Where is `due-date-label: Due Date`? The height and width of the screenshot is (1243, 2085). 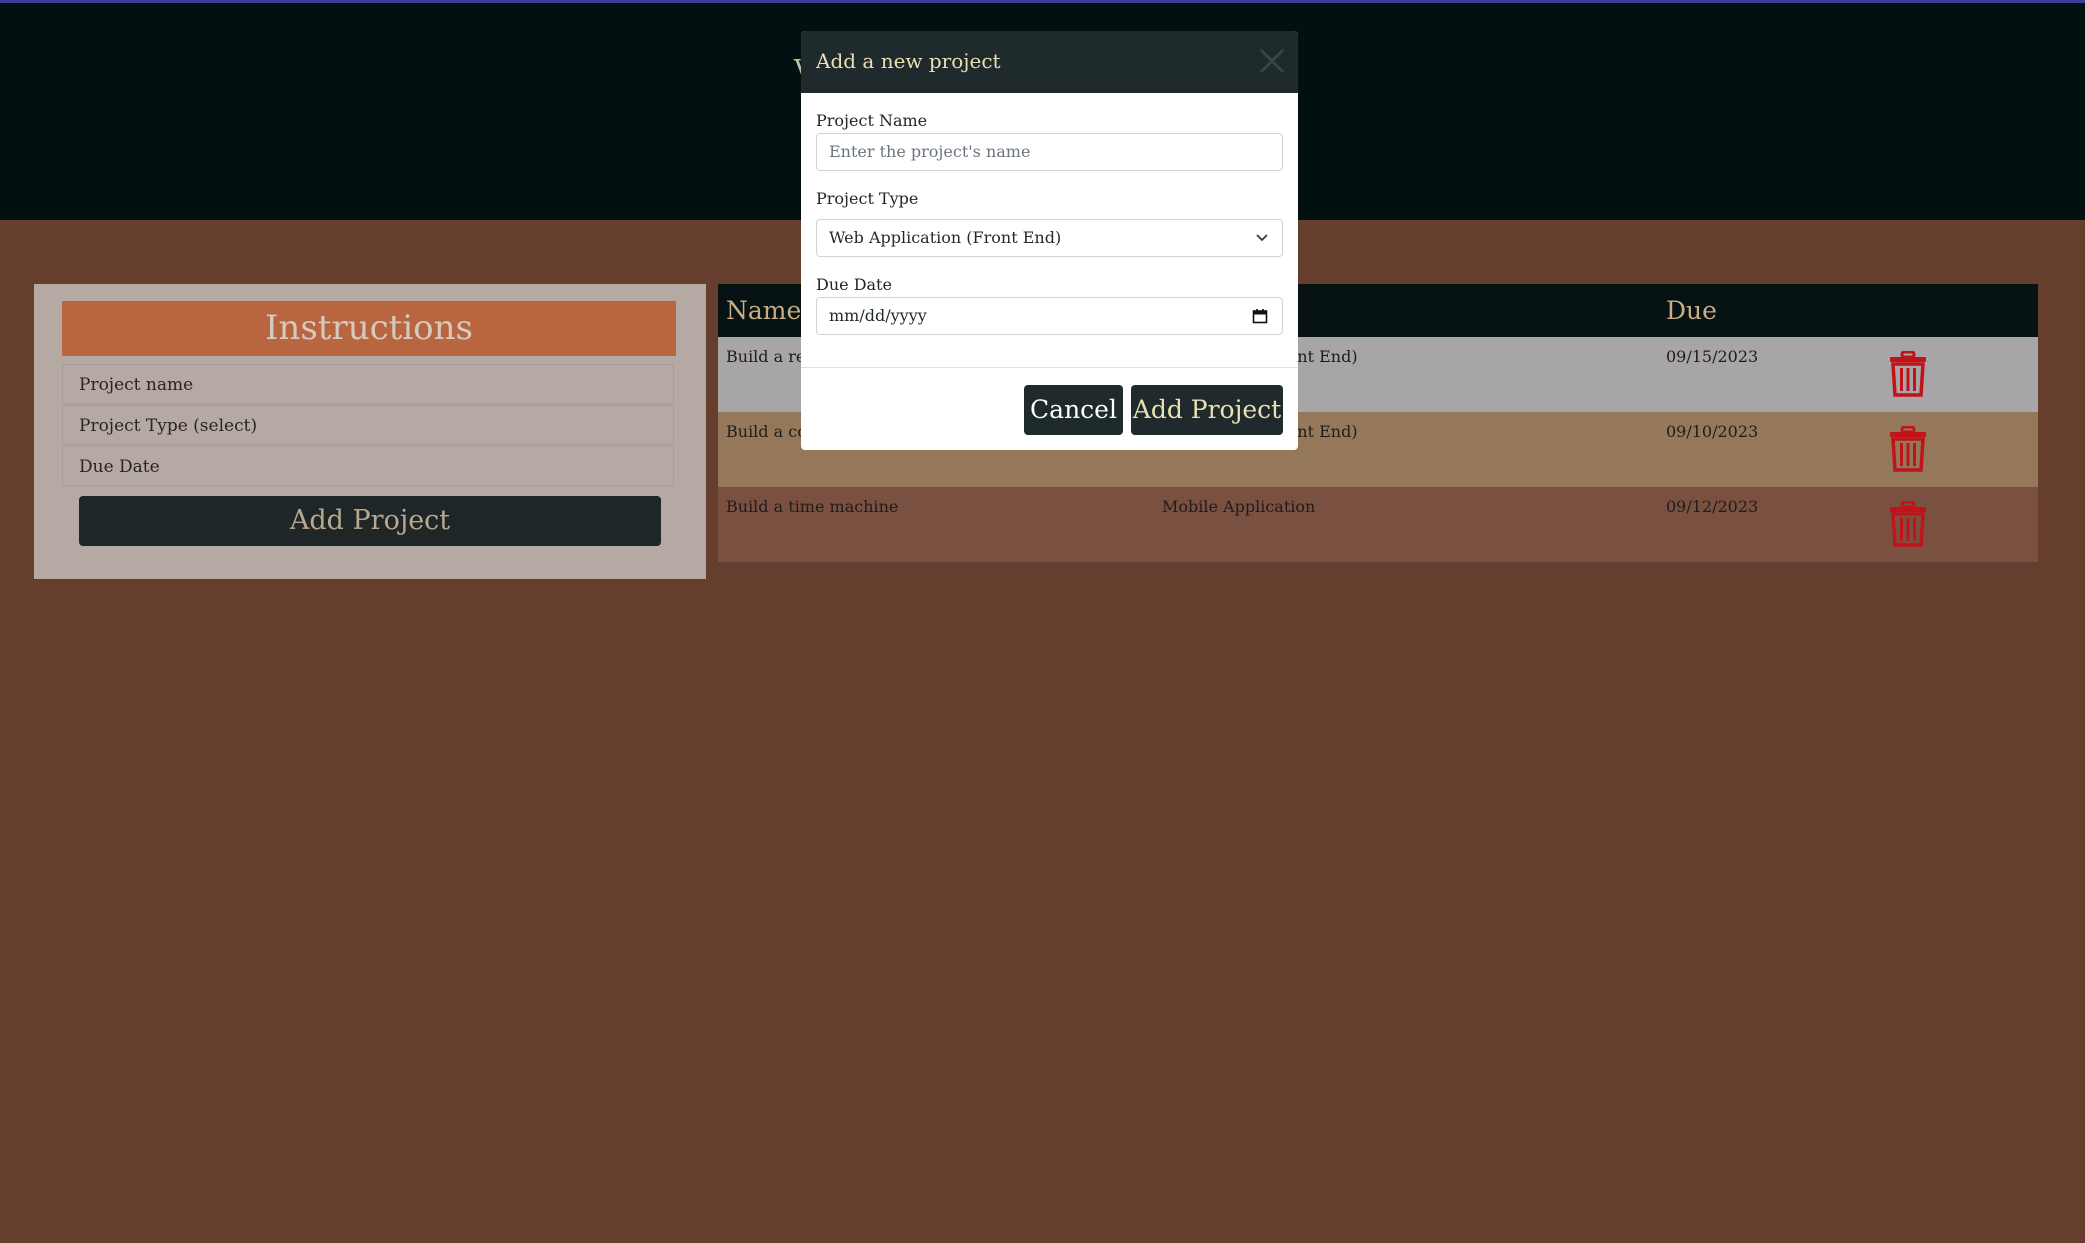 due-date-label: Due Date is located at coordinates (854, 284).